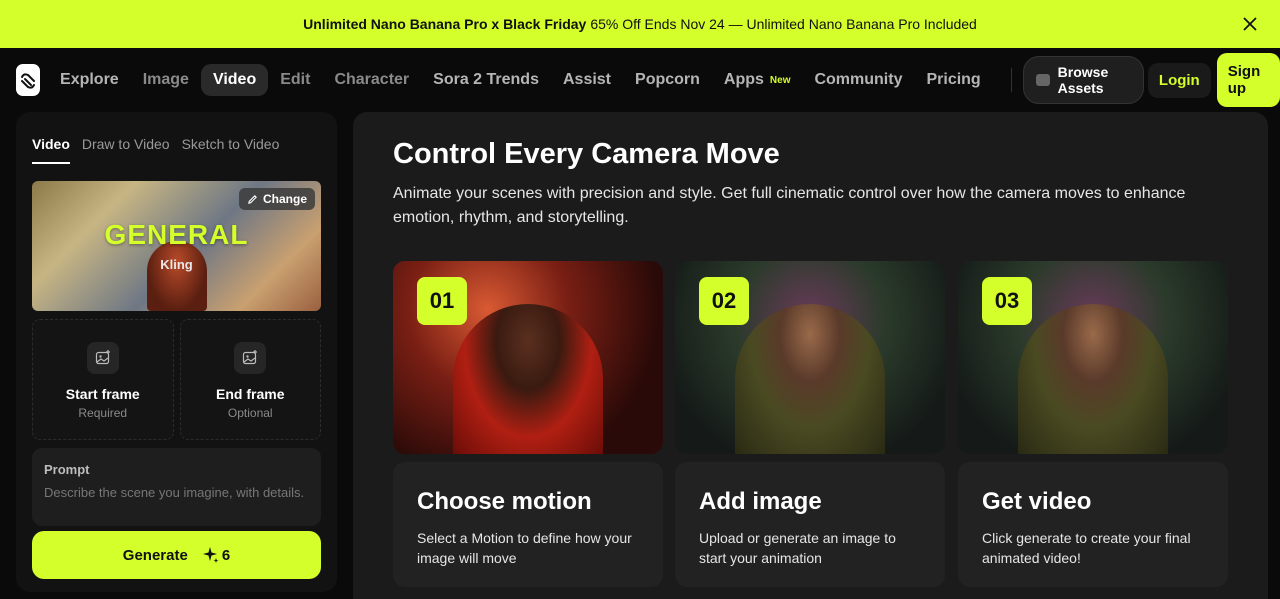 This screenshot has width=1280, height=599. I want to click on change-label: Change, so click(284, 199).